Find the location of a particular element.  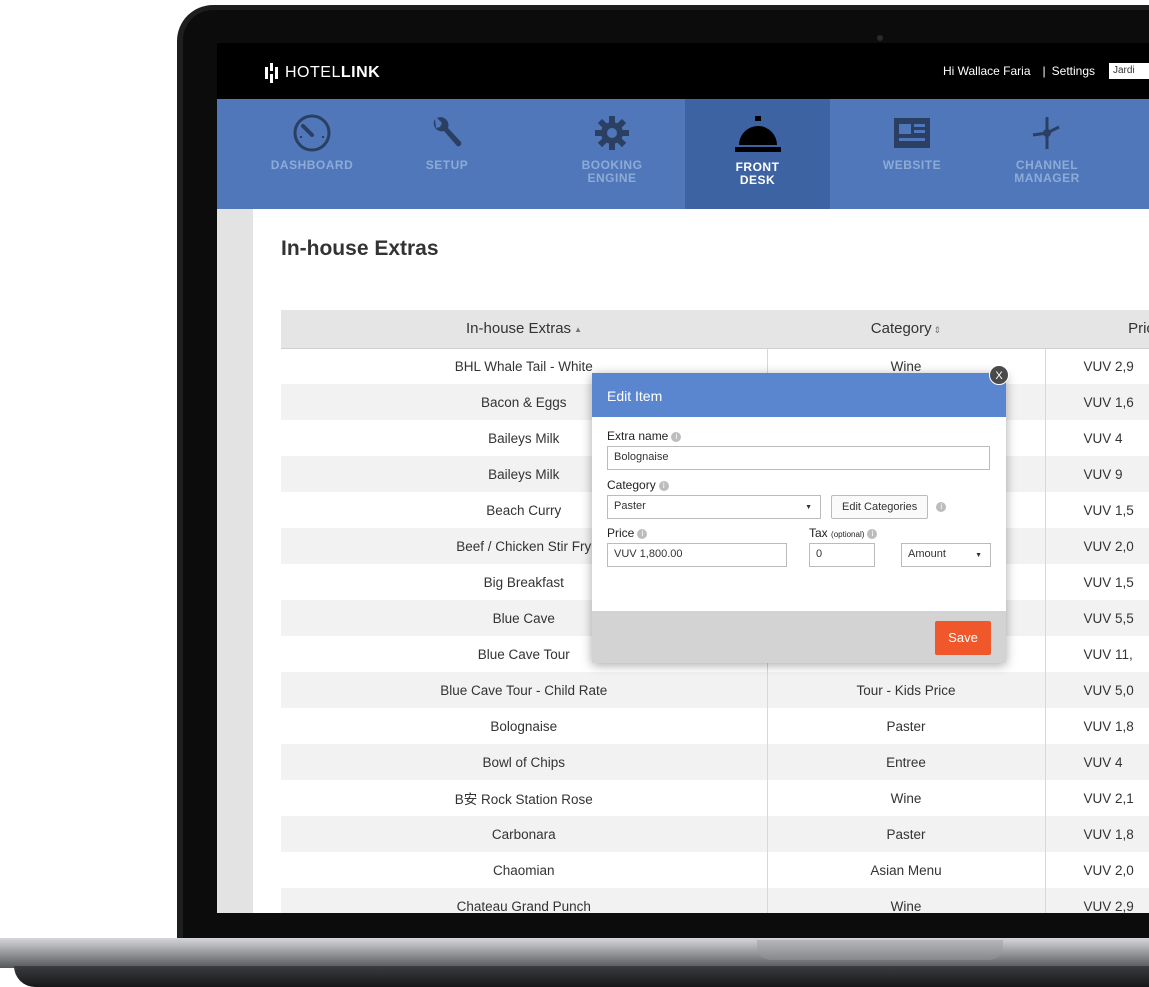

cell-category: Asian Menu is located at coordinates (906, 870).